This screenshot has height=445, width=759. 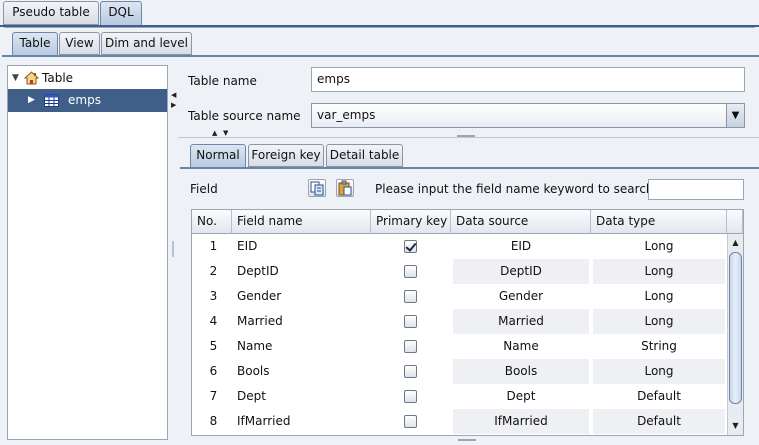 I want to click on tree-node-table: ▼ Table, so click(x=87, y=78).